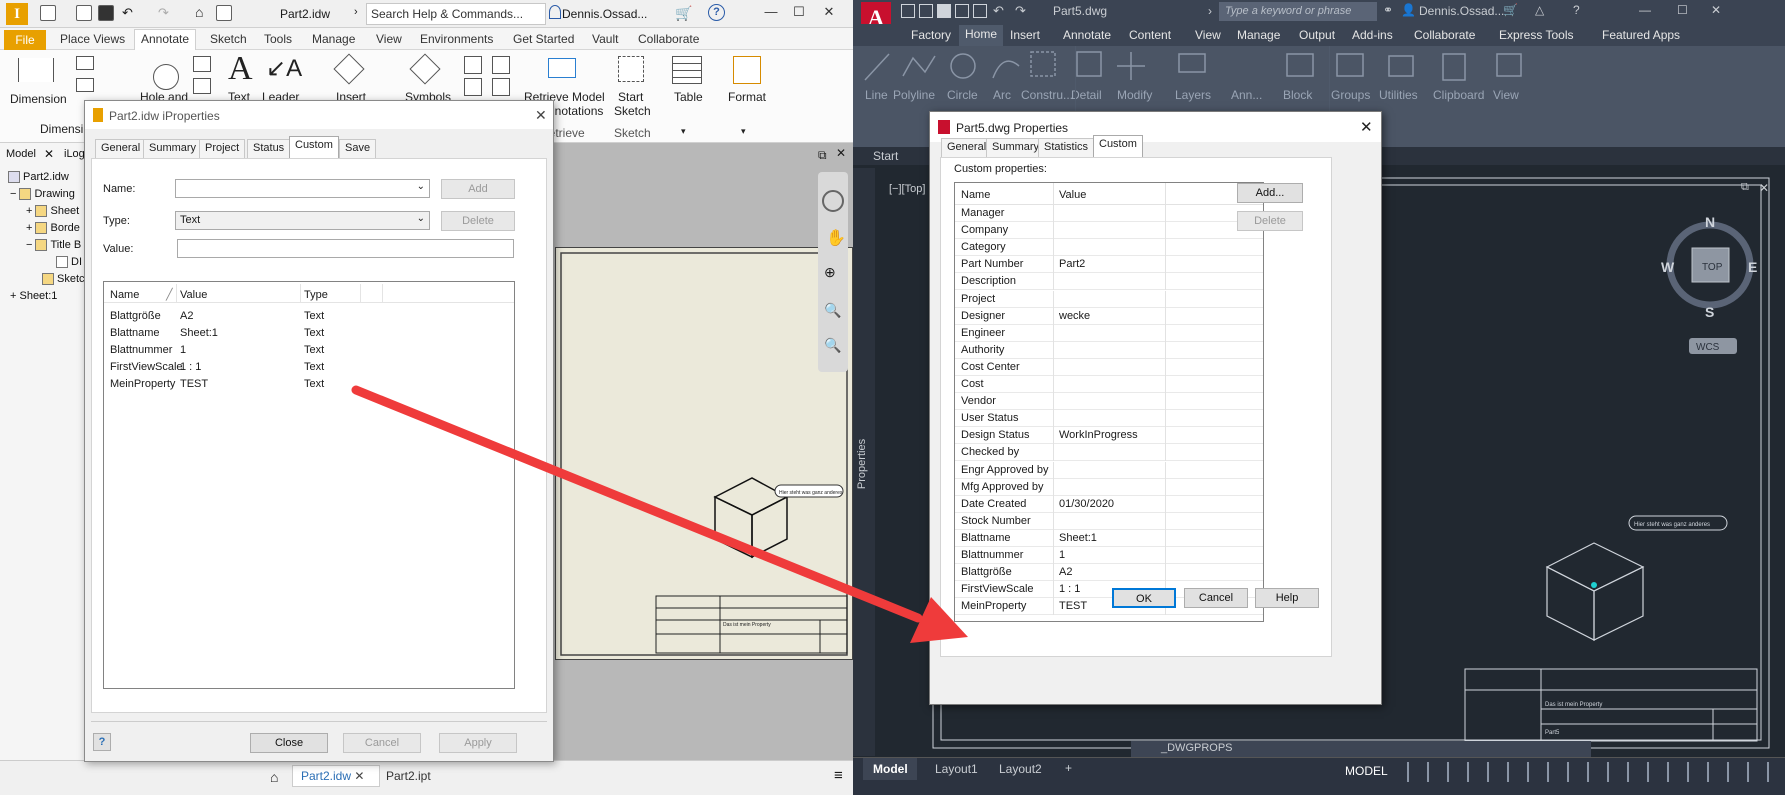  Describe the element at coordinates (1668, 267) in the screenshot. I see `viewcube-west: W` at that location.